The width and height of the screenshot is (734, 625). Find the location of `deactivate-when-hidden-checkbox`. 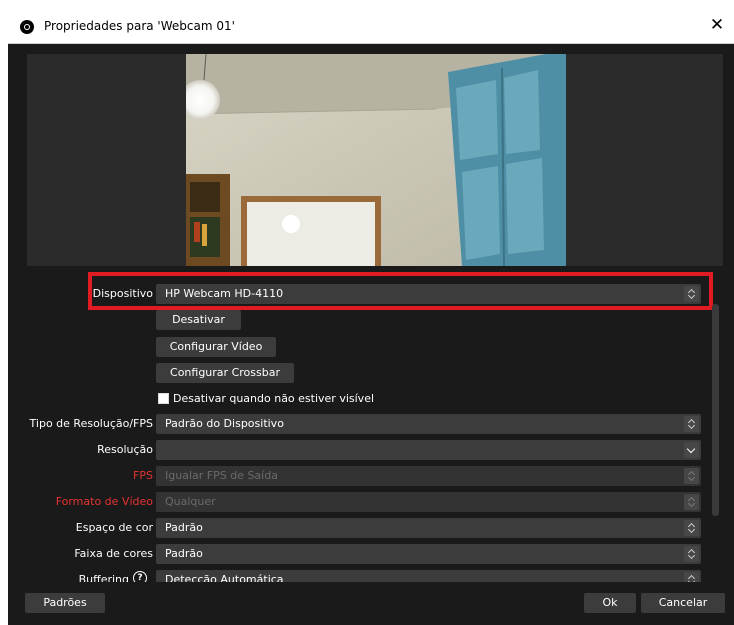

deactivate-when-hidden-checkbox is located at coordinates (163, 398).